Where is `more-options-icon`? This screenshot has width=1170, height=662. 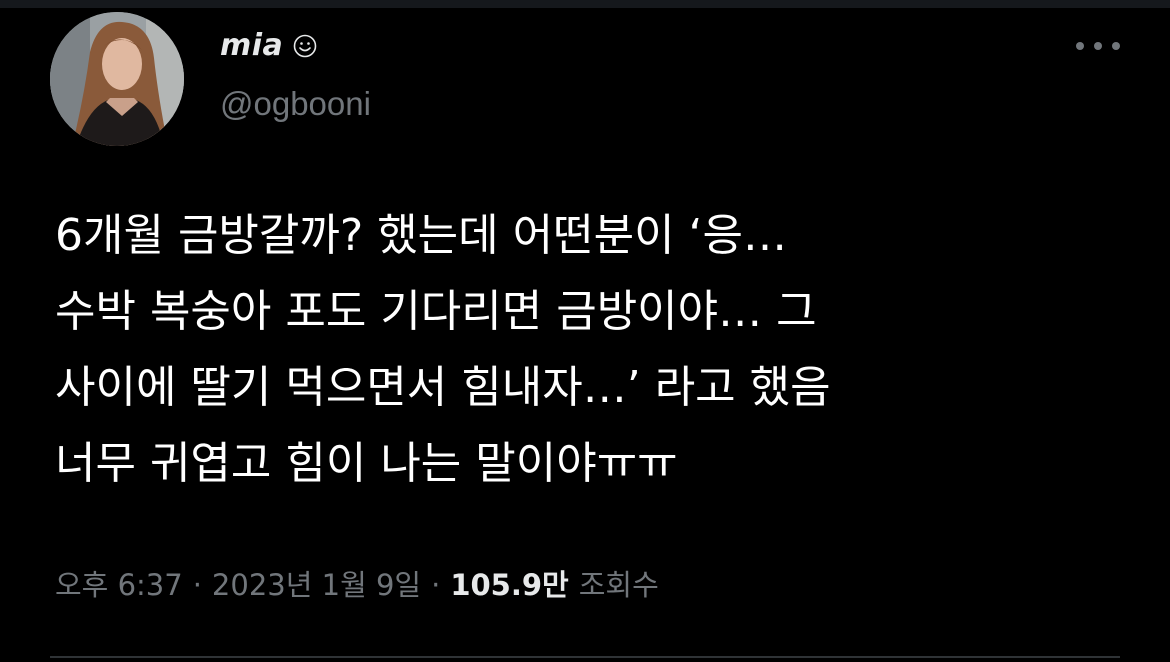
more-options-icon is located at coordinates (1098, 46).